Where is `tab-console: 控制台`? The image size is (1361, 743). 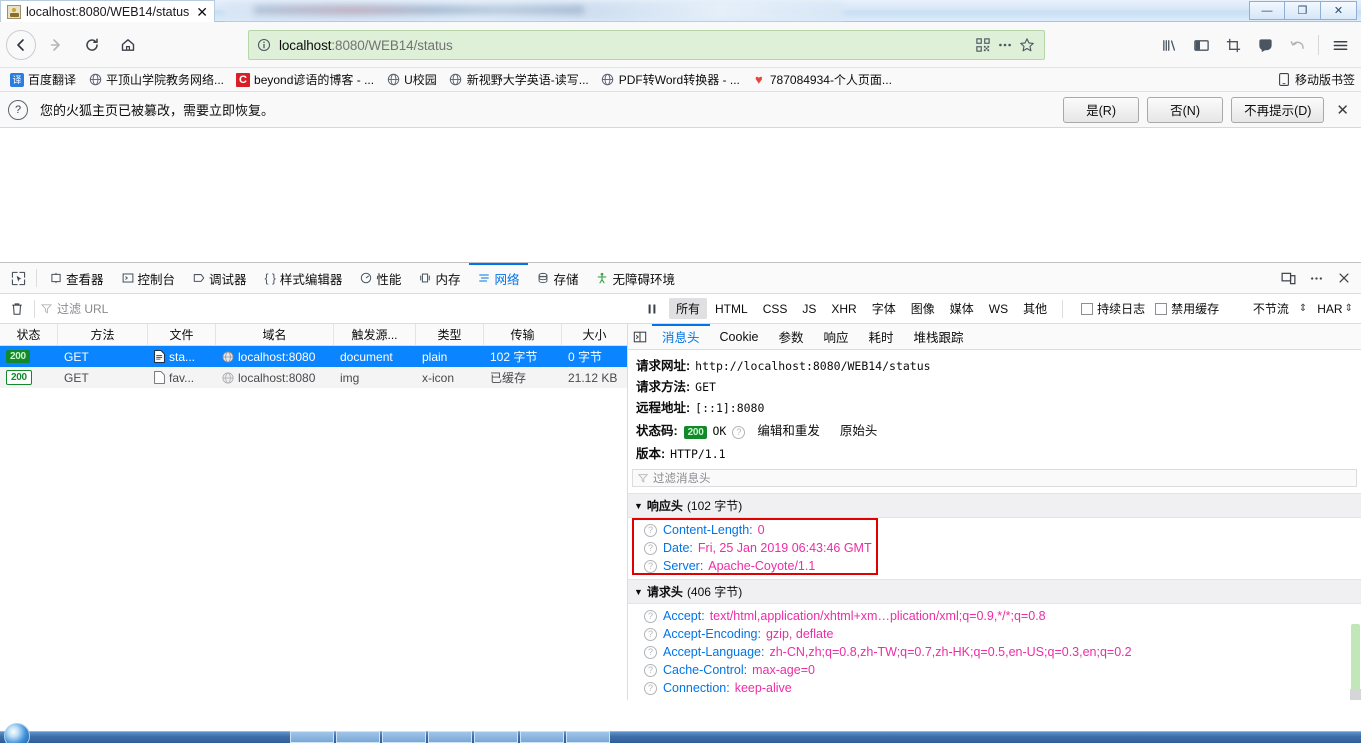 tab-console: 控制台 is located at coordinates (149, 278).